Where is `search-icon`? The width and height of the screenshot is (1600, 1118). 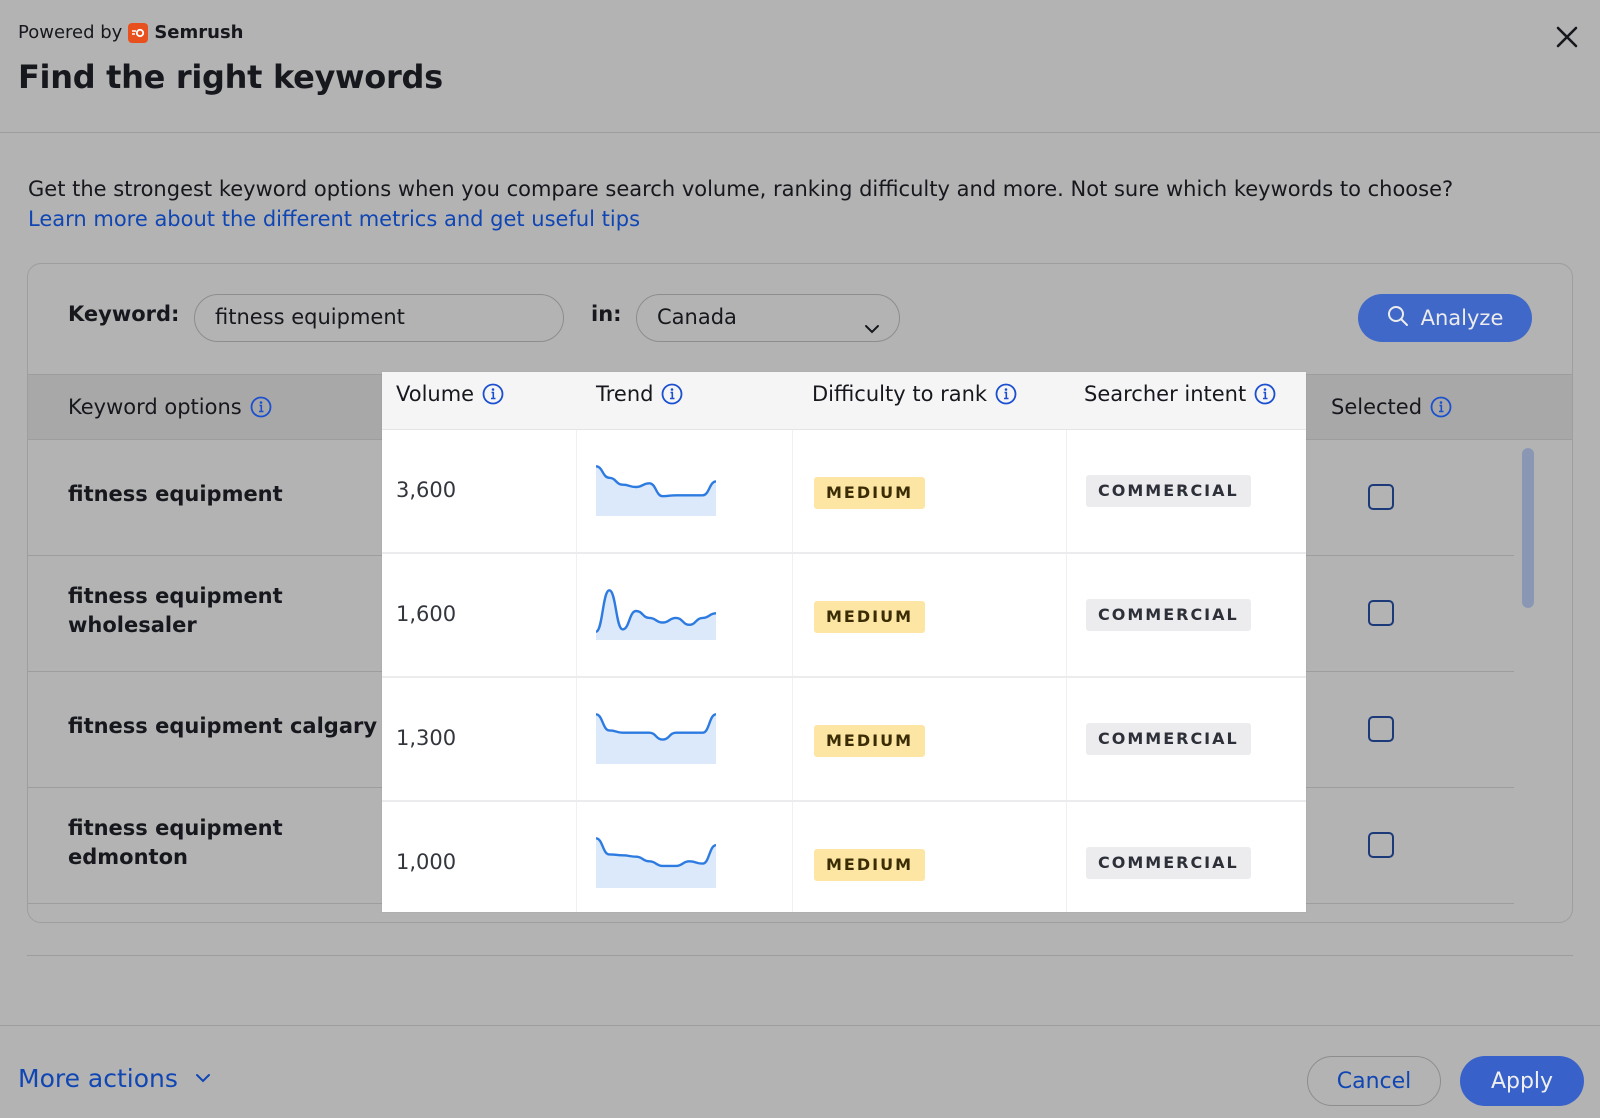 search-icon is located at coordinates (1398, 318).